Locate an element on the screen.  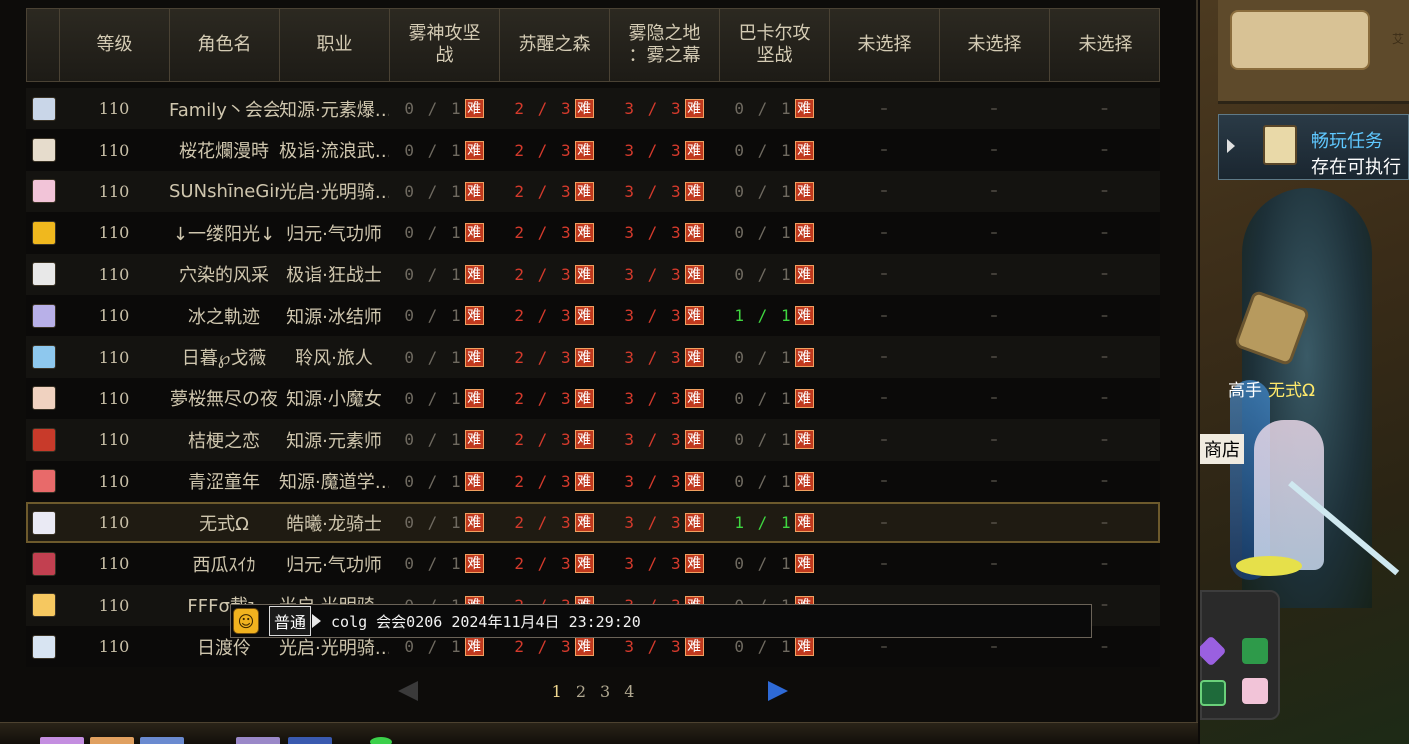
channel-arrow-icon is located at coordinates (317, 621).